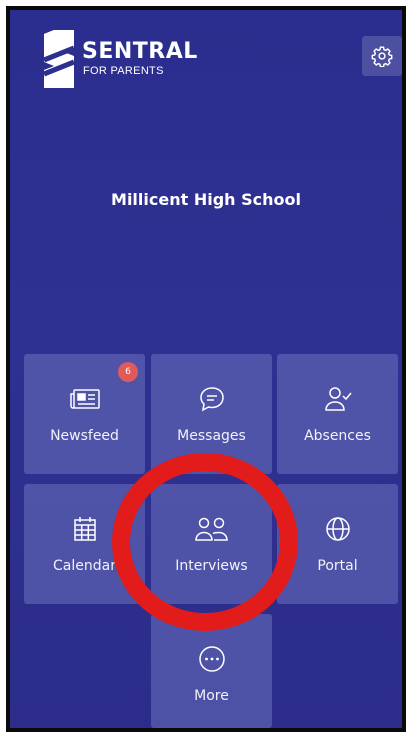 The height and width of the screenshot is (738, 412). Describe the element at coordinates (140, 51) in the screenshot. I see `brand-name: SENTRAL` at that location.